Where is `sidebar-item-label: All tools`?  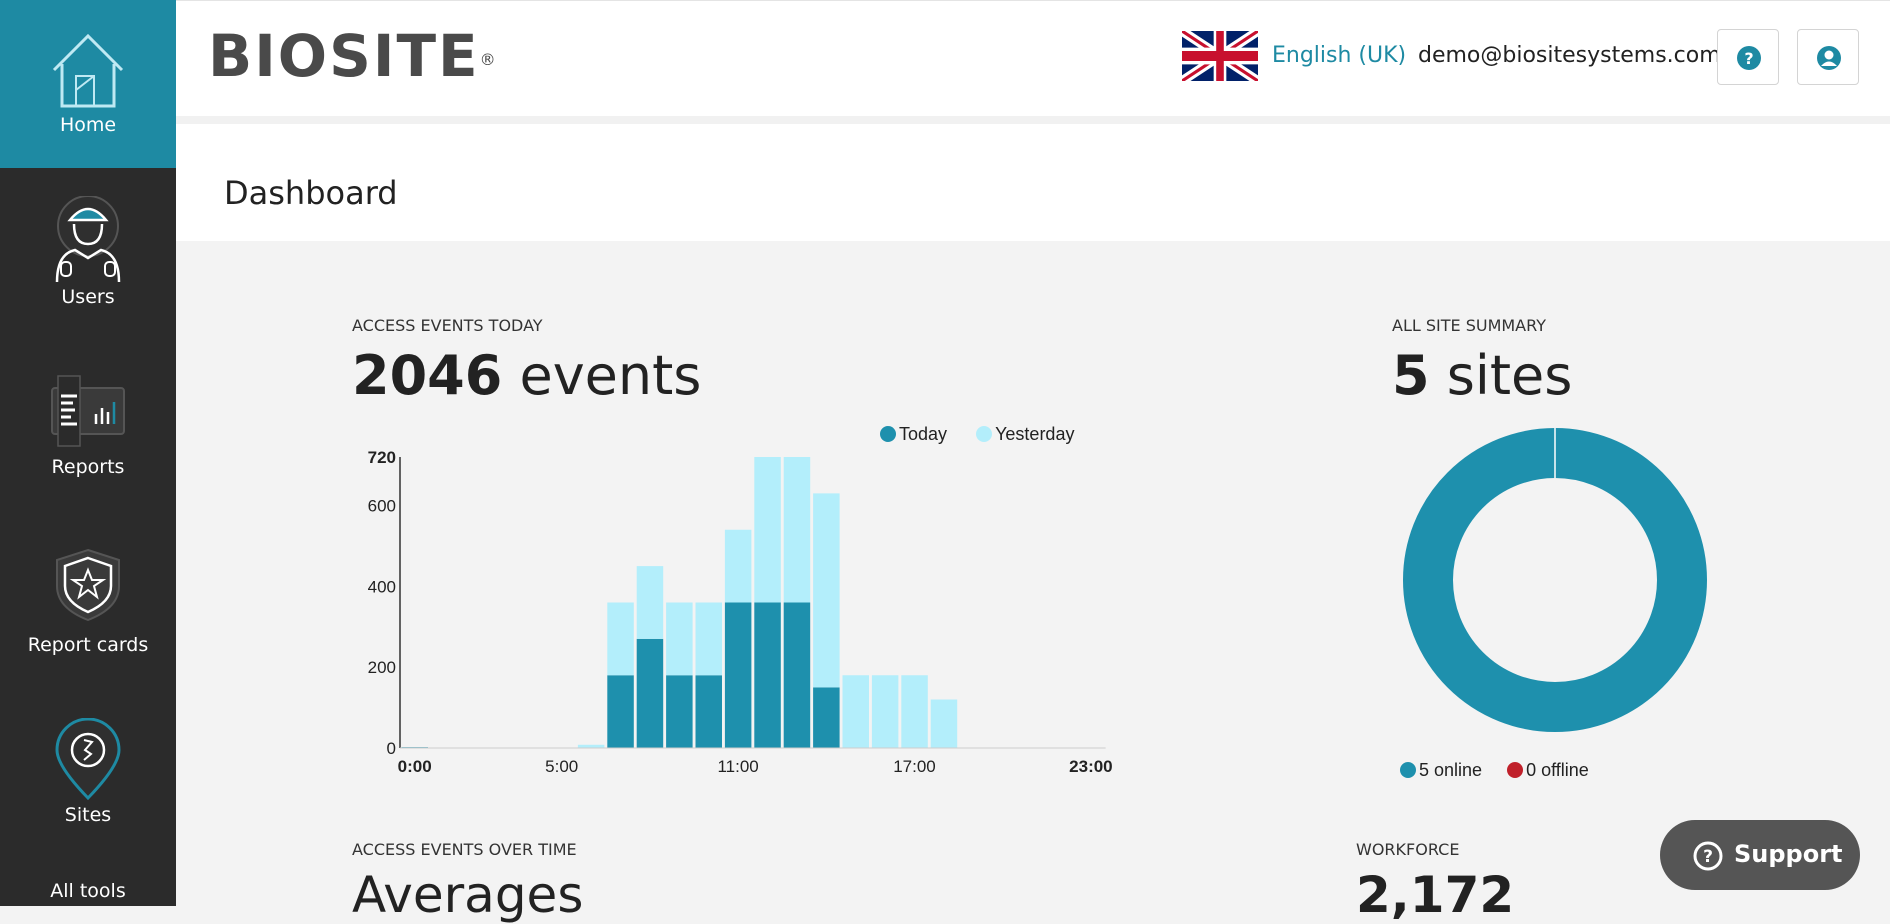 sidebar-item-label: All tools is located at coordinates (88, 891).